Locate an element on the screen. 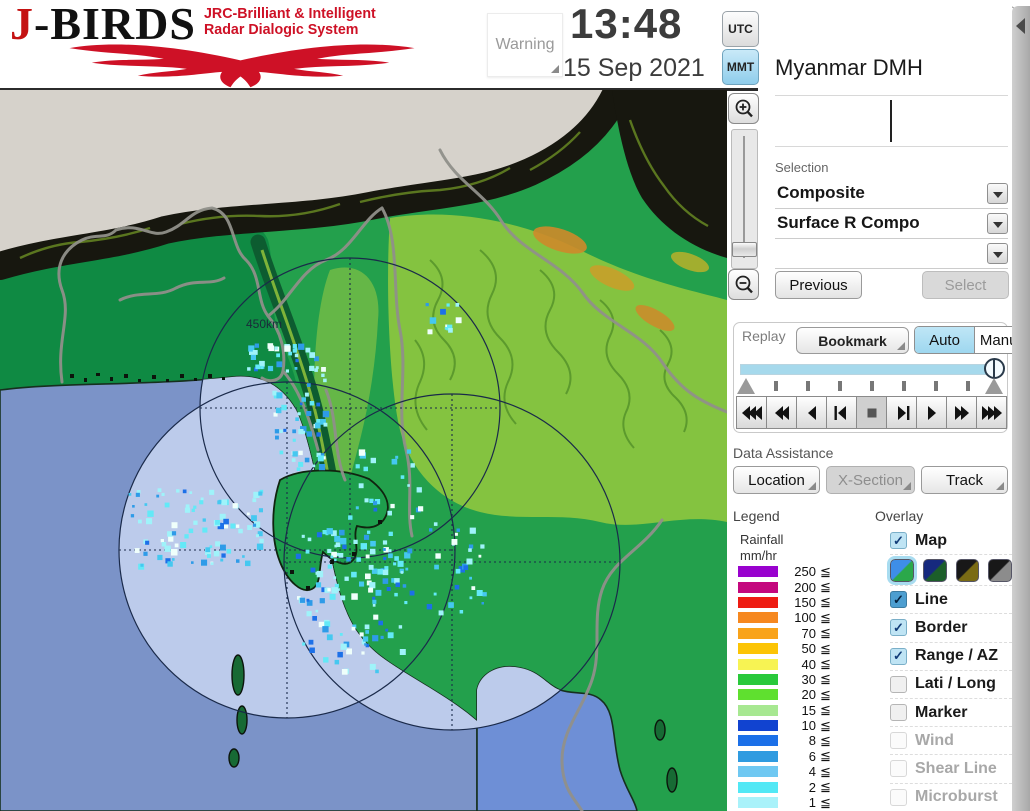  forward-button is located at coordinates (961, 412).